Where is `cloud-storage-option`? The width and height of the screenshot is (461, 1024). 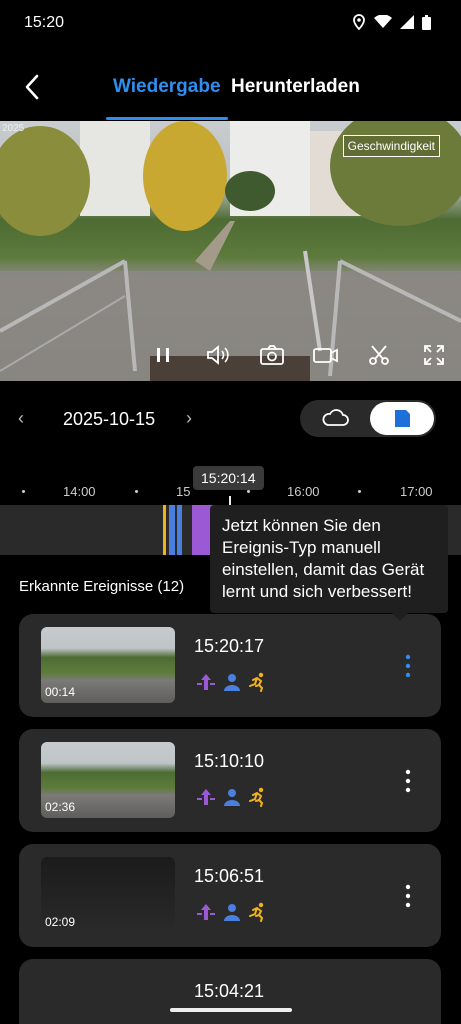 cloud-storage-option is located at coordinates (335, 418).